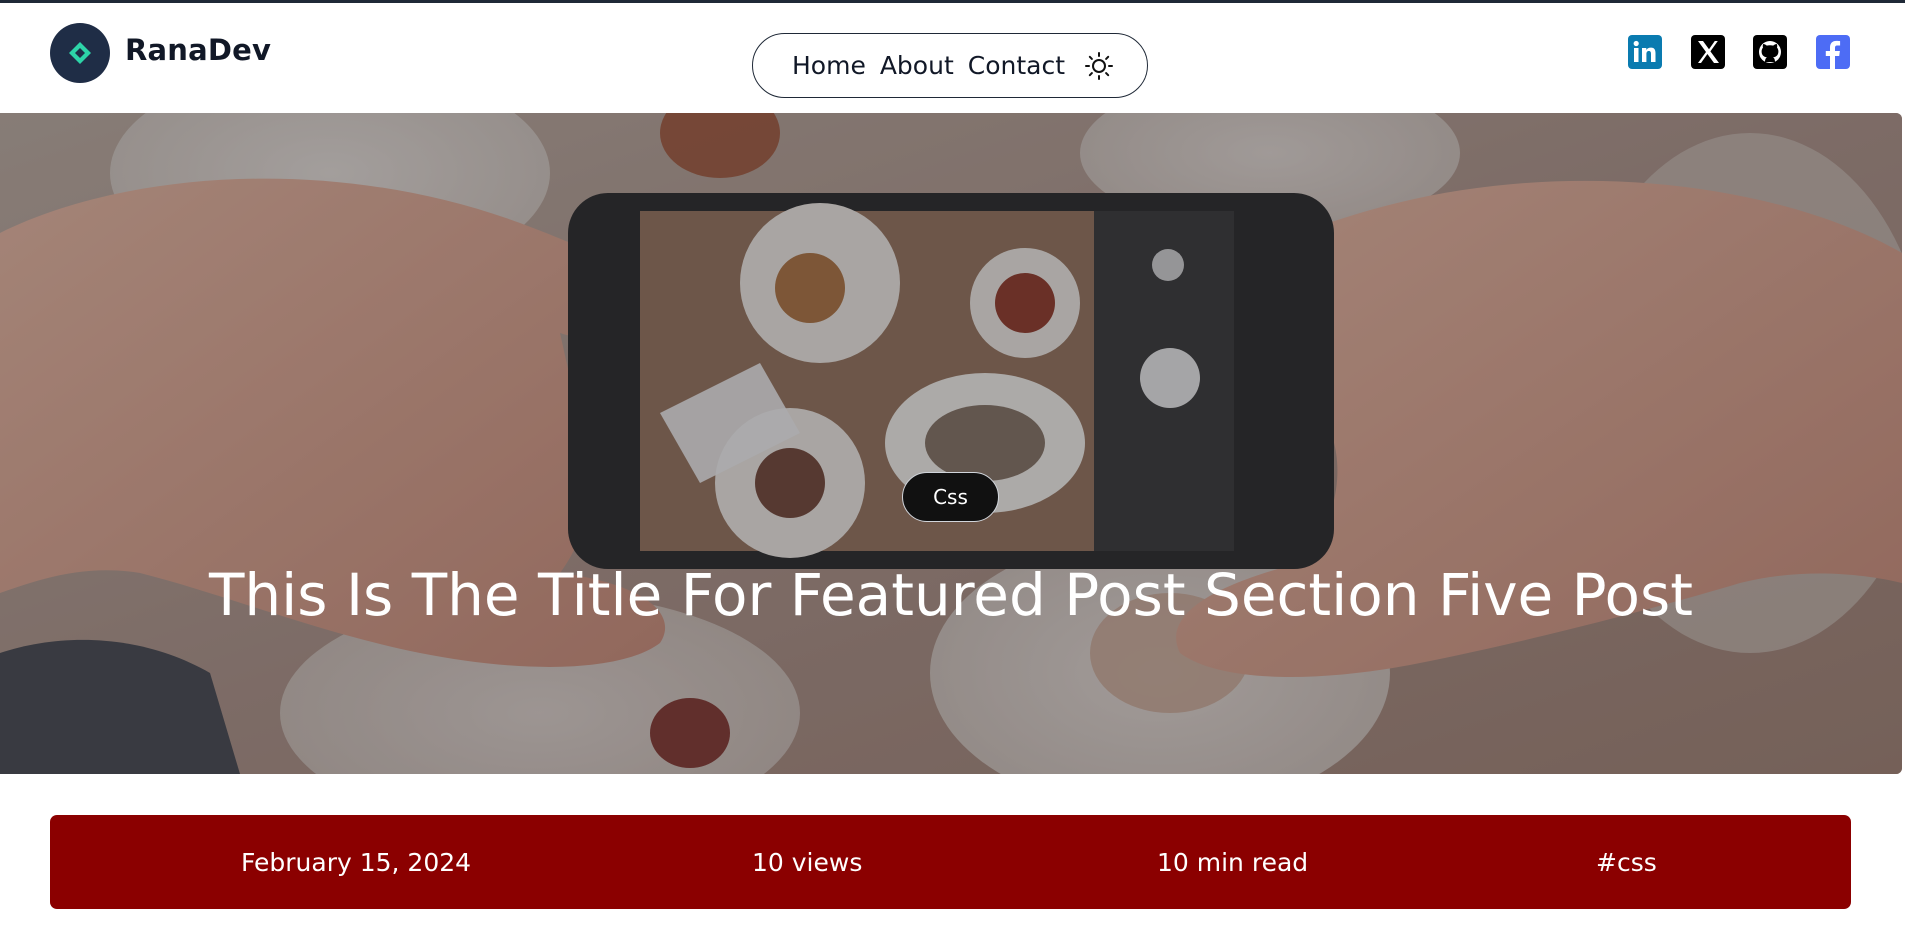  What do you see at coordinates (1626, 862) in the screenshot?
I see `post-hashtag: #css` at bounding box center [1626, 862].